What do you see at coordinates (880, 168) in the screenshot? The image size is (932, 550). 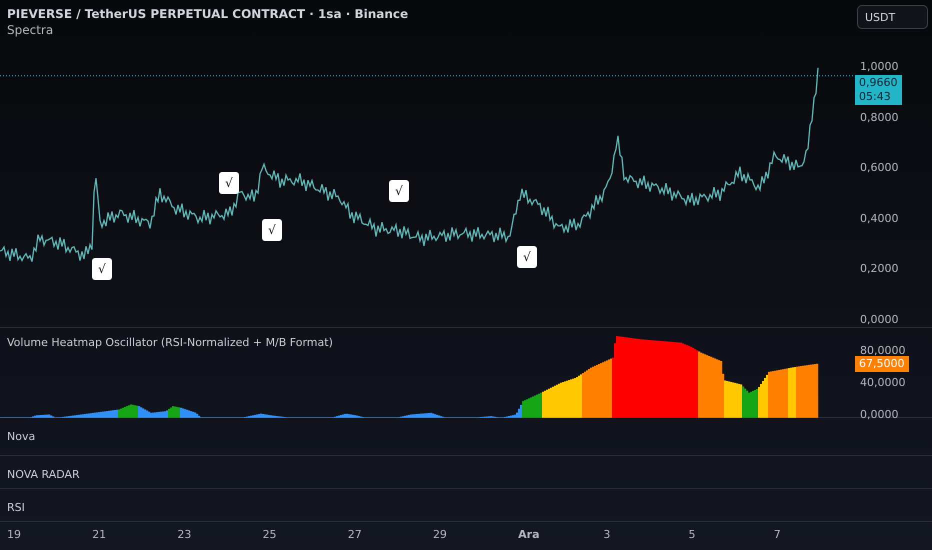 I see `price-axis-label: 0,6000` at bounding box center [880, 168].